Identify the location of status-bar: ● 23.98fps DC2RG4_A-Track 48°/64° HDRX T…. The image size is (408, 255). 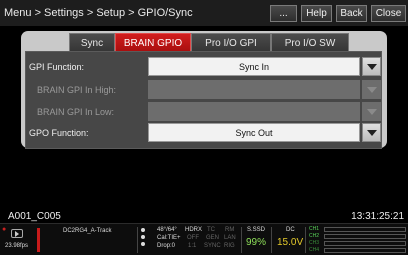
(204, 239).